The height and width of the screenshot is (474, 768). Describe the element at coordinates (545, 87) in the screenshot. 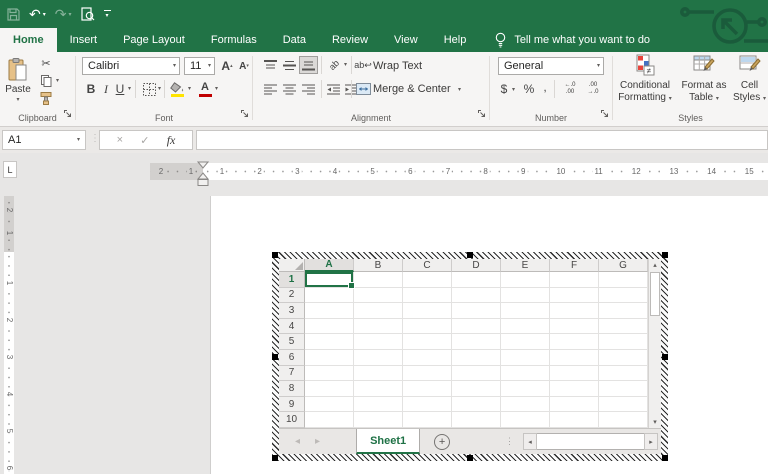

I see `comma-style-button: ,` at that location.